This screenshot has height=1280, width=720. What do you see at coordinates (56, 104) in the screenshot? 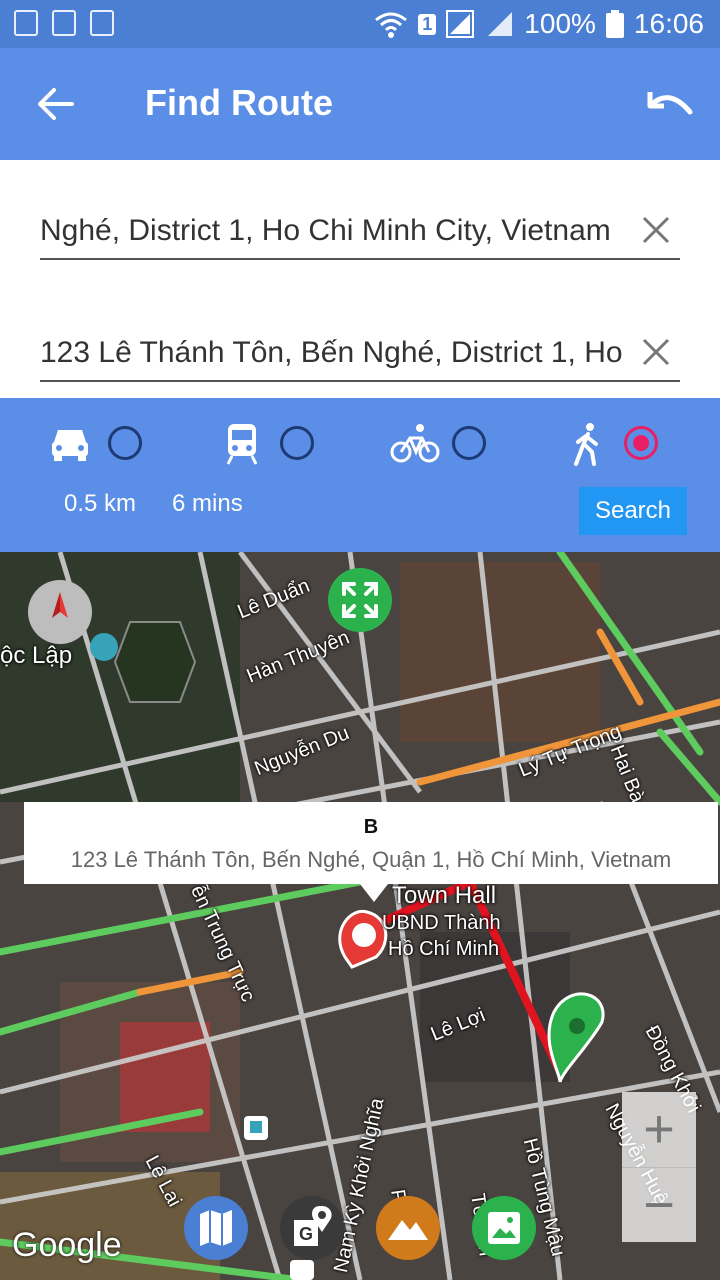
I see `back-arrow-icon` at bounding box center [56, 104].